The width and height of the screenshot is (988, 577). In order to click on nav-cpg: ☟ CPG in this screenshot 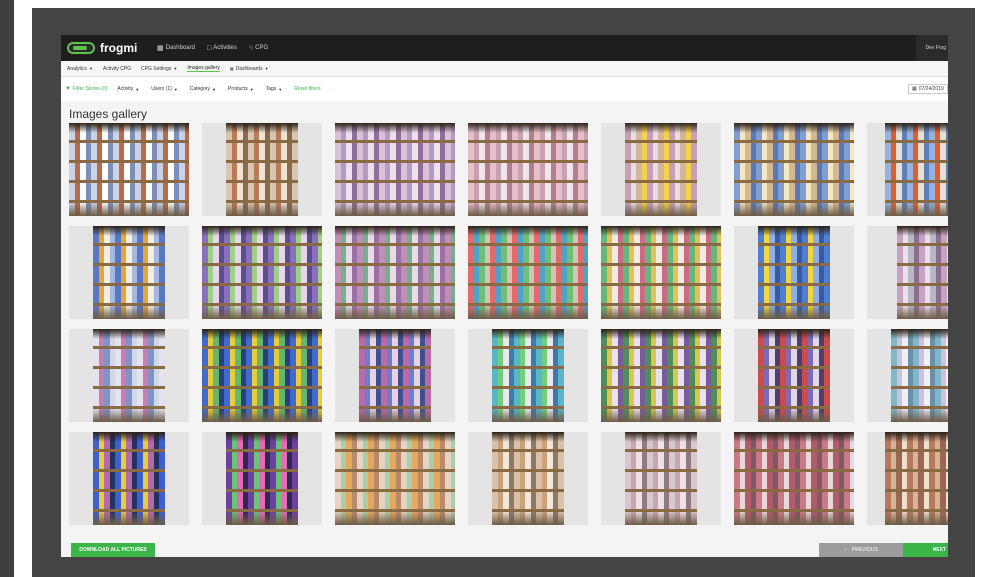, I will do `click(258, 48)`.